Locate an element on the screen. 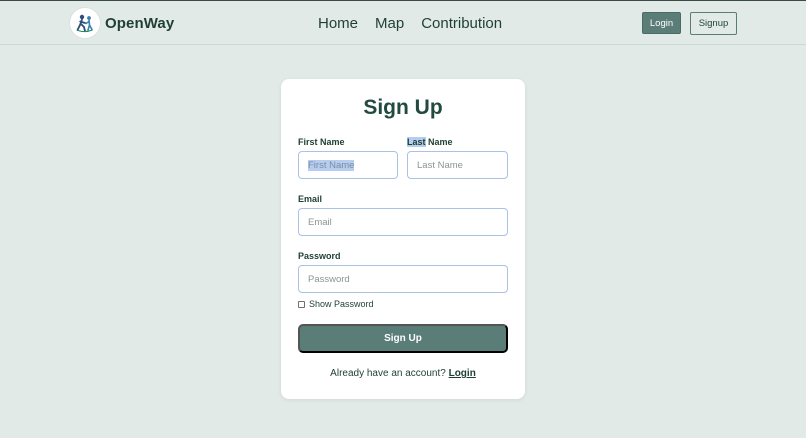  last-name-label: Last Name is located at coordinates (430, 142).